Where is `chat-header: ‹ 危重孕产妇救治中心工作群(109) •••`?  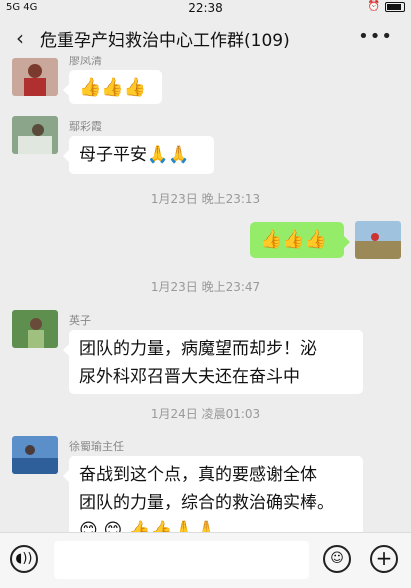 chat-header: ‹ 危重孕产妇救治中心工作群(109) ••• is located at coordinates (205, 38).